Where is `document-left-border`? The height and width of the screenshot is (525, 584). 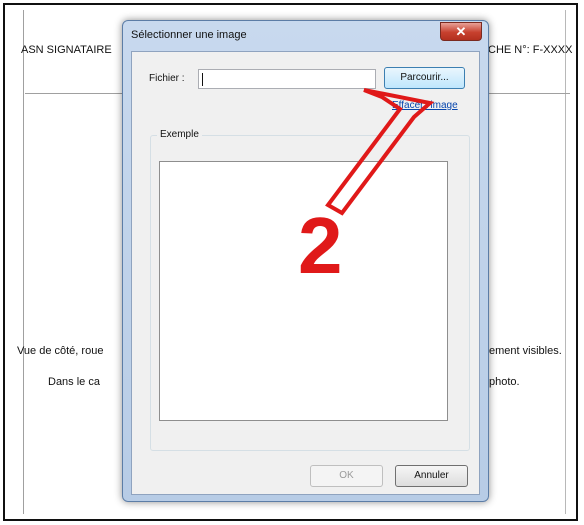 document-left-border is located at coordinates (23, 262).